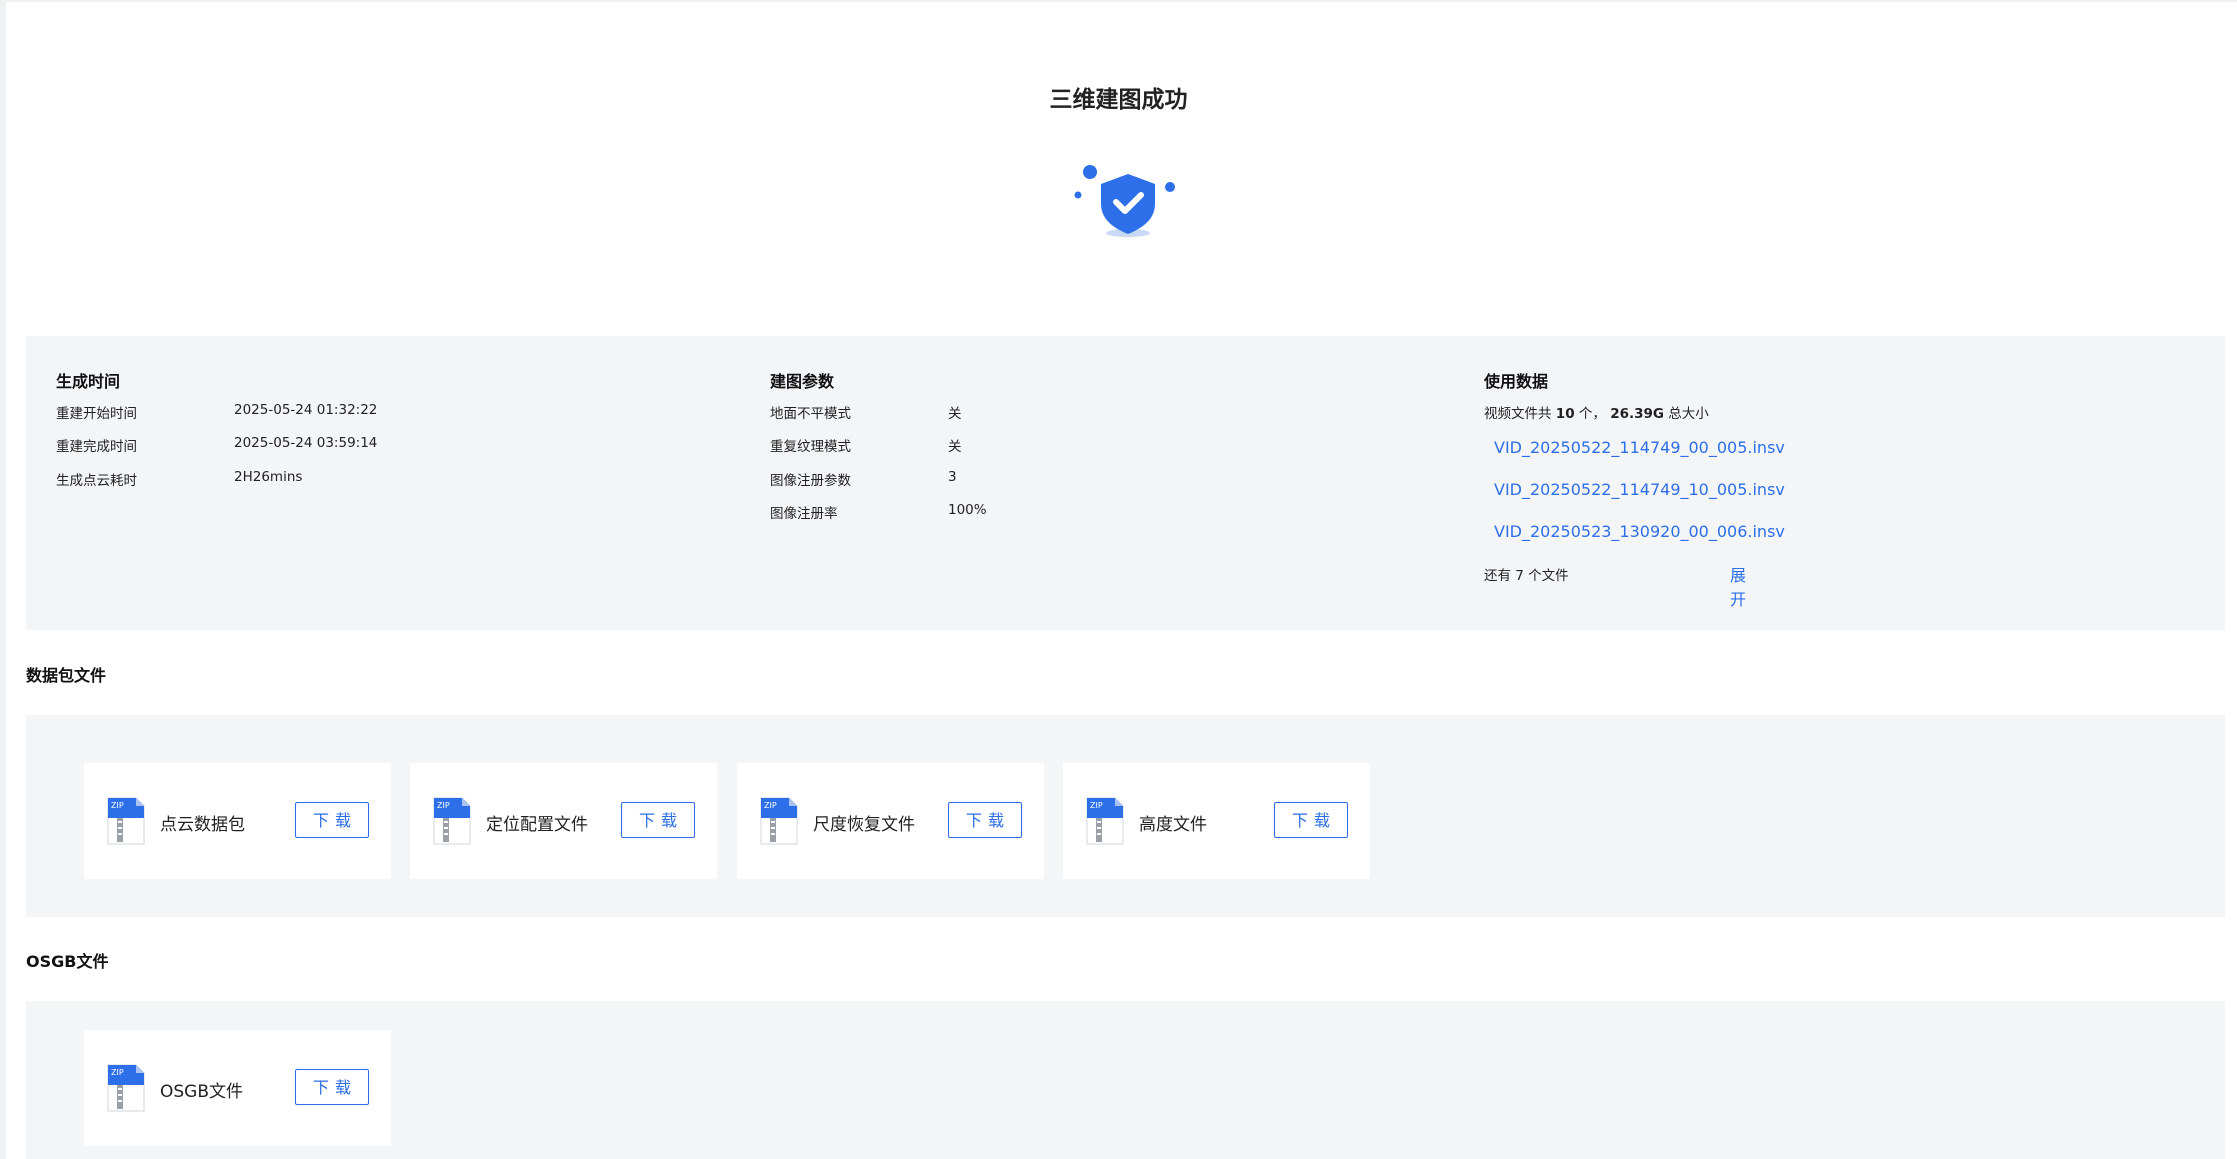 The height and width of the screenshot is (1159, 2237). What do you see at coordinates (96, 414) in the screenshot?
I see `info-key: 重建开始时间` at bounding box center [96, 414].